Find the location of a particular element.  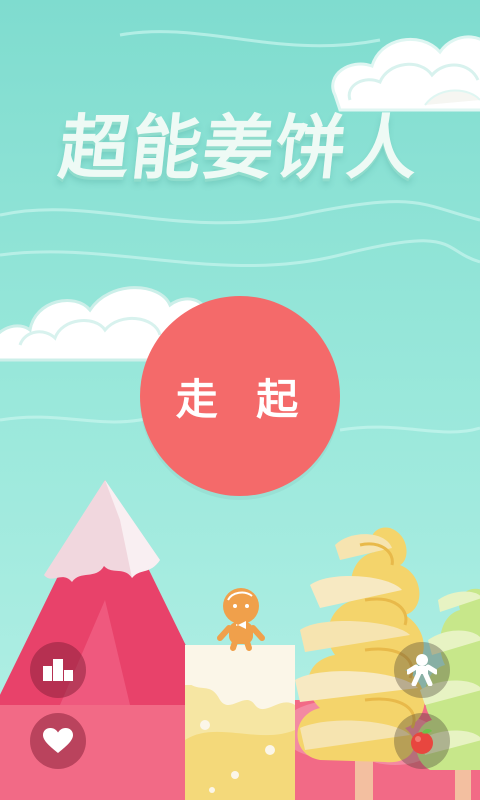

podium-icon is located at coordinates (58, 670).